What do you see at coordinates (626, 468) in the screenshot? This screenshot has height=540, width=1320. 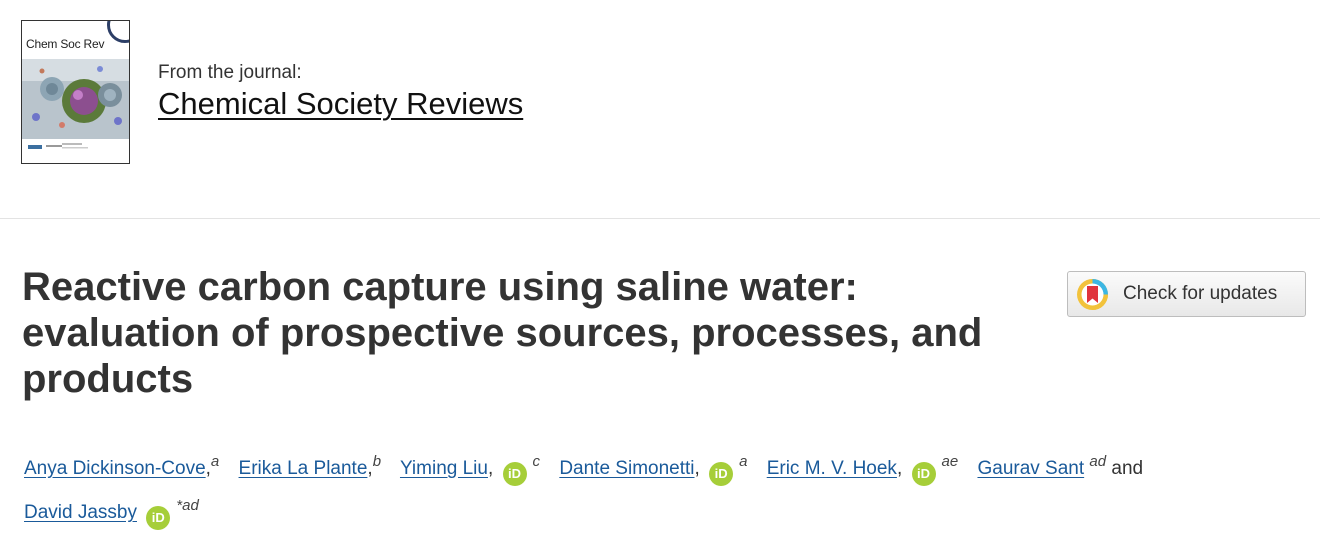 I see `author-link: Dante Simonetti` at bounding box center [626, 468].